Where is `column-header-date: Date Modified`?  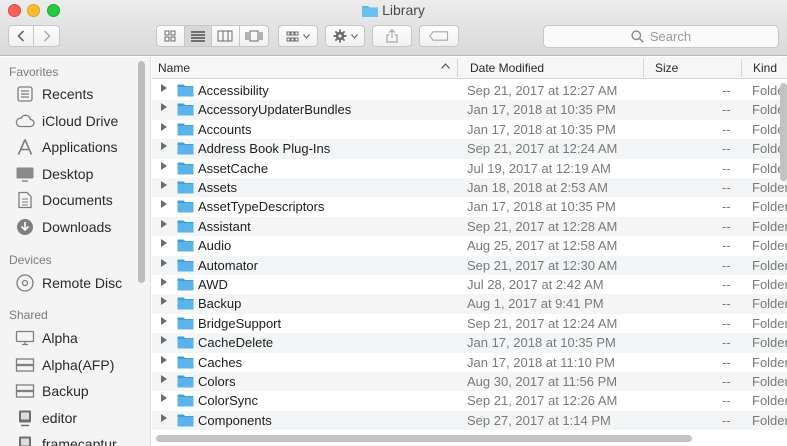 column-header-date: Date Modified is located at coordinates (507, 68).